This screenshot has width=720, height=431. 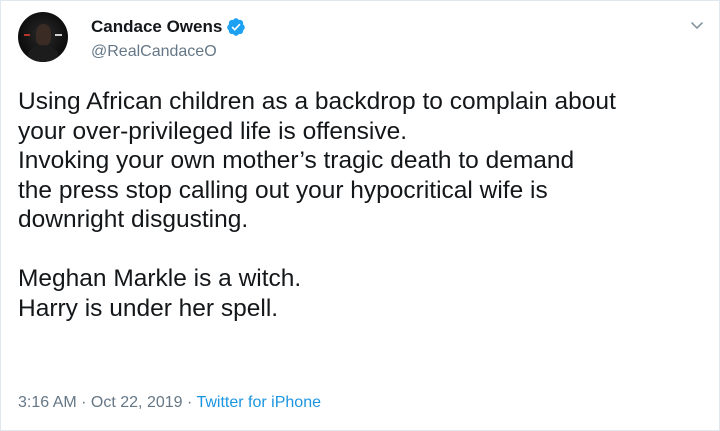 I want to click on chevron-down-icon, so click(x=697, y=25).